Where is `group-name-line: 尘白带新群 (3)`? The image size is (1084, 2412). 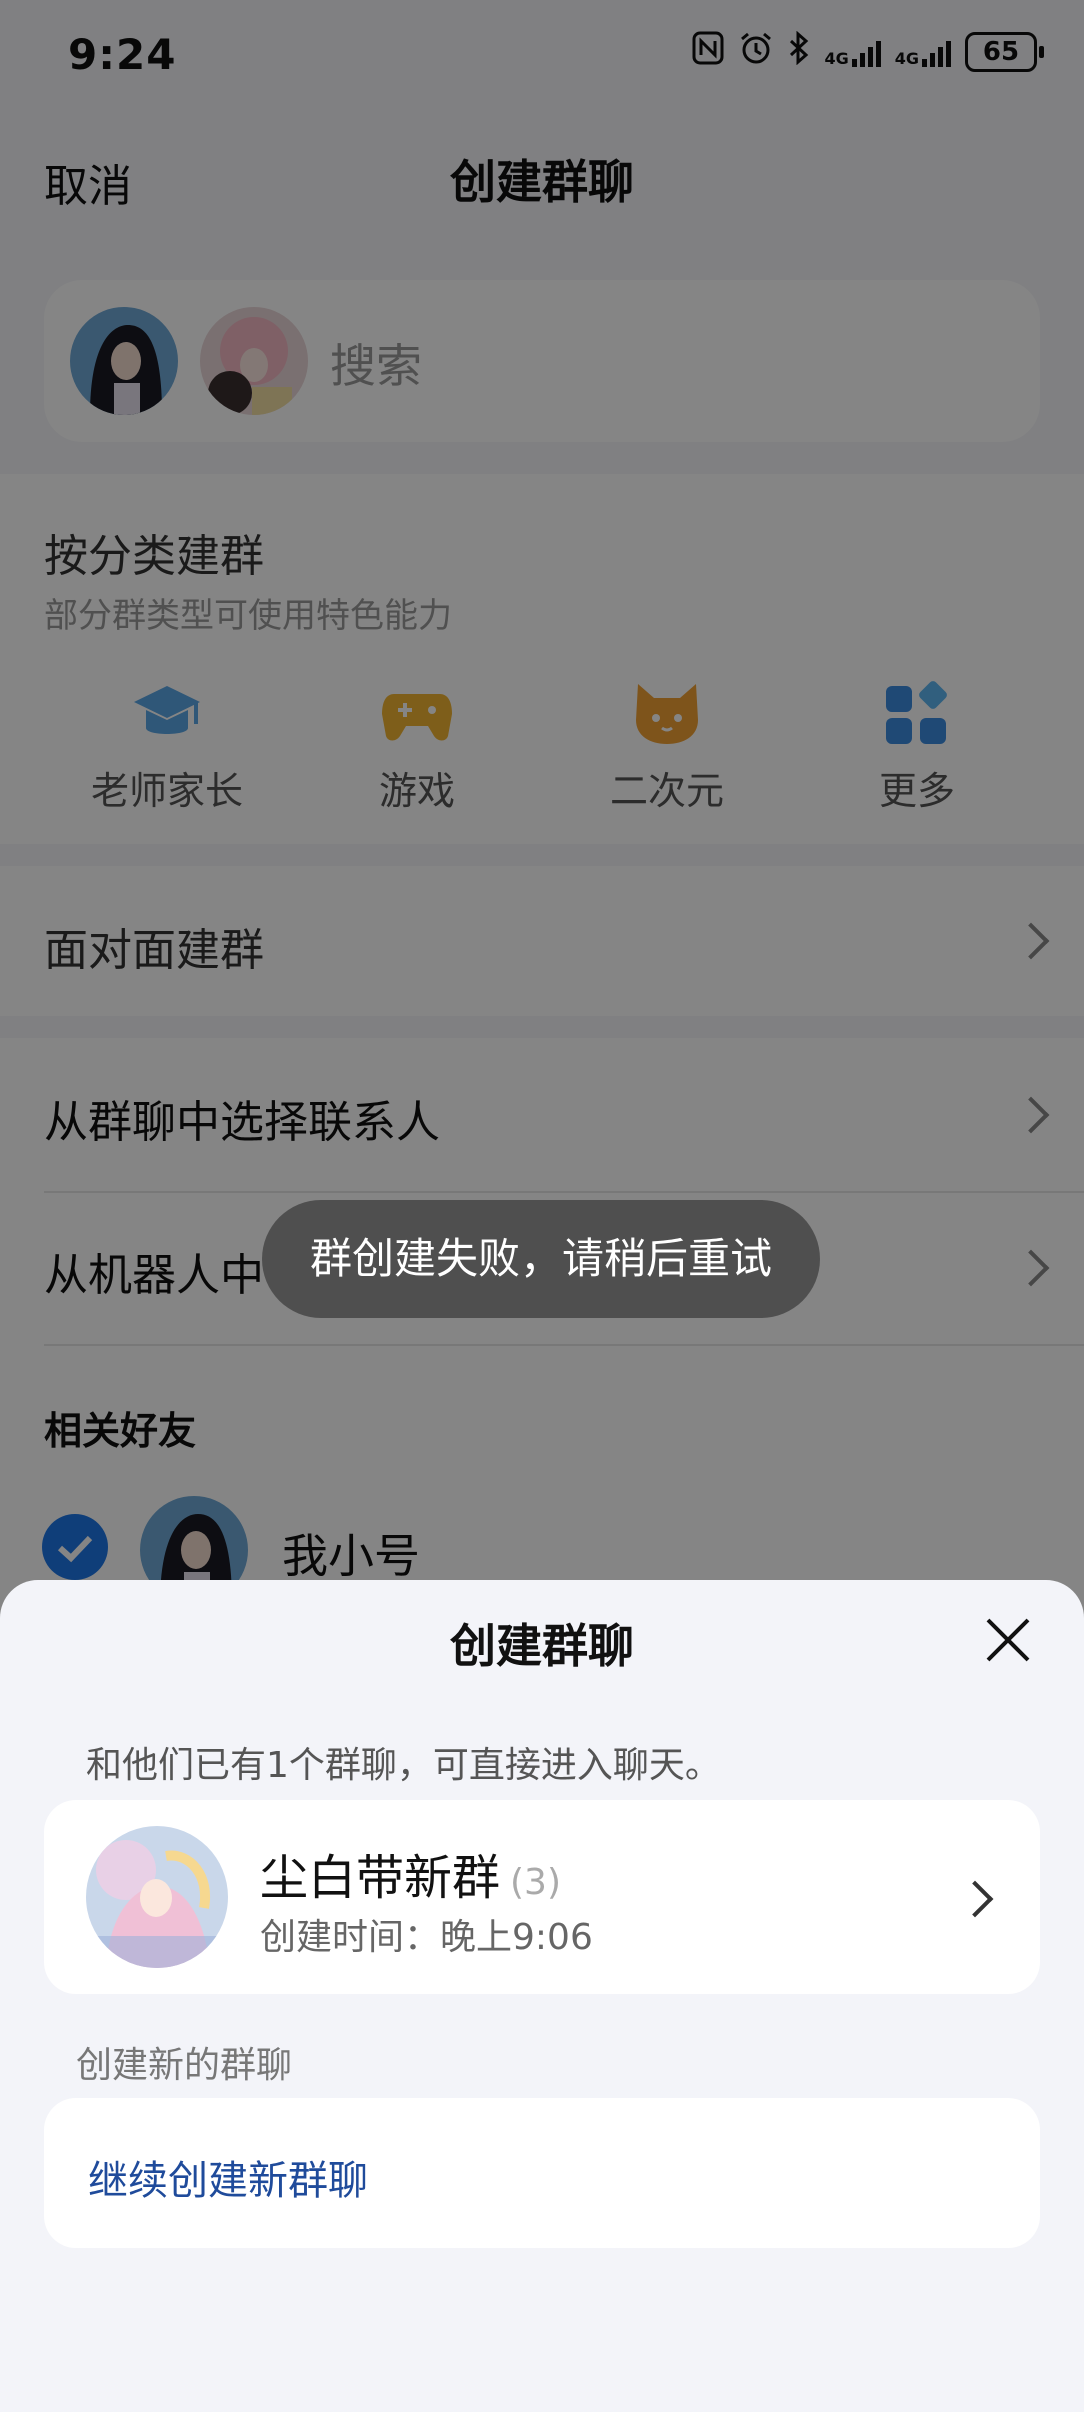 group-name-line: 尘白带新群 (3) is located at coordinates (410, 1873).